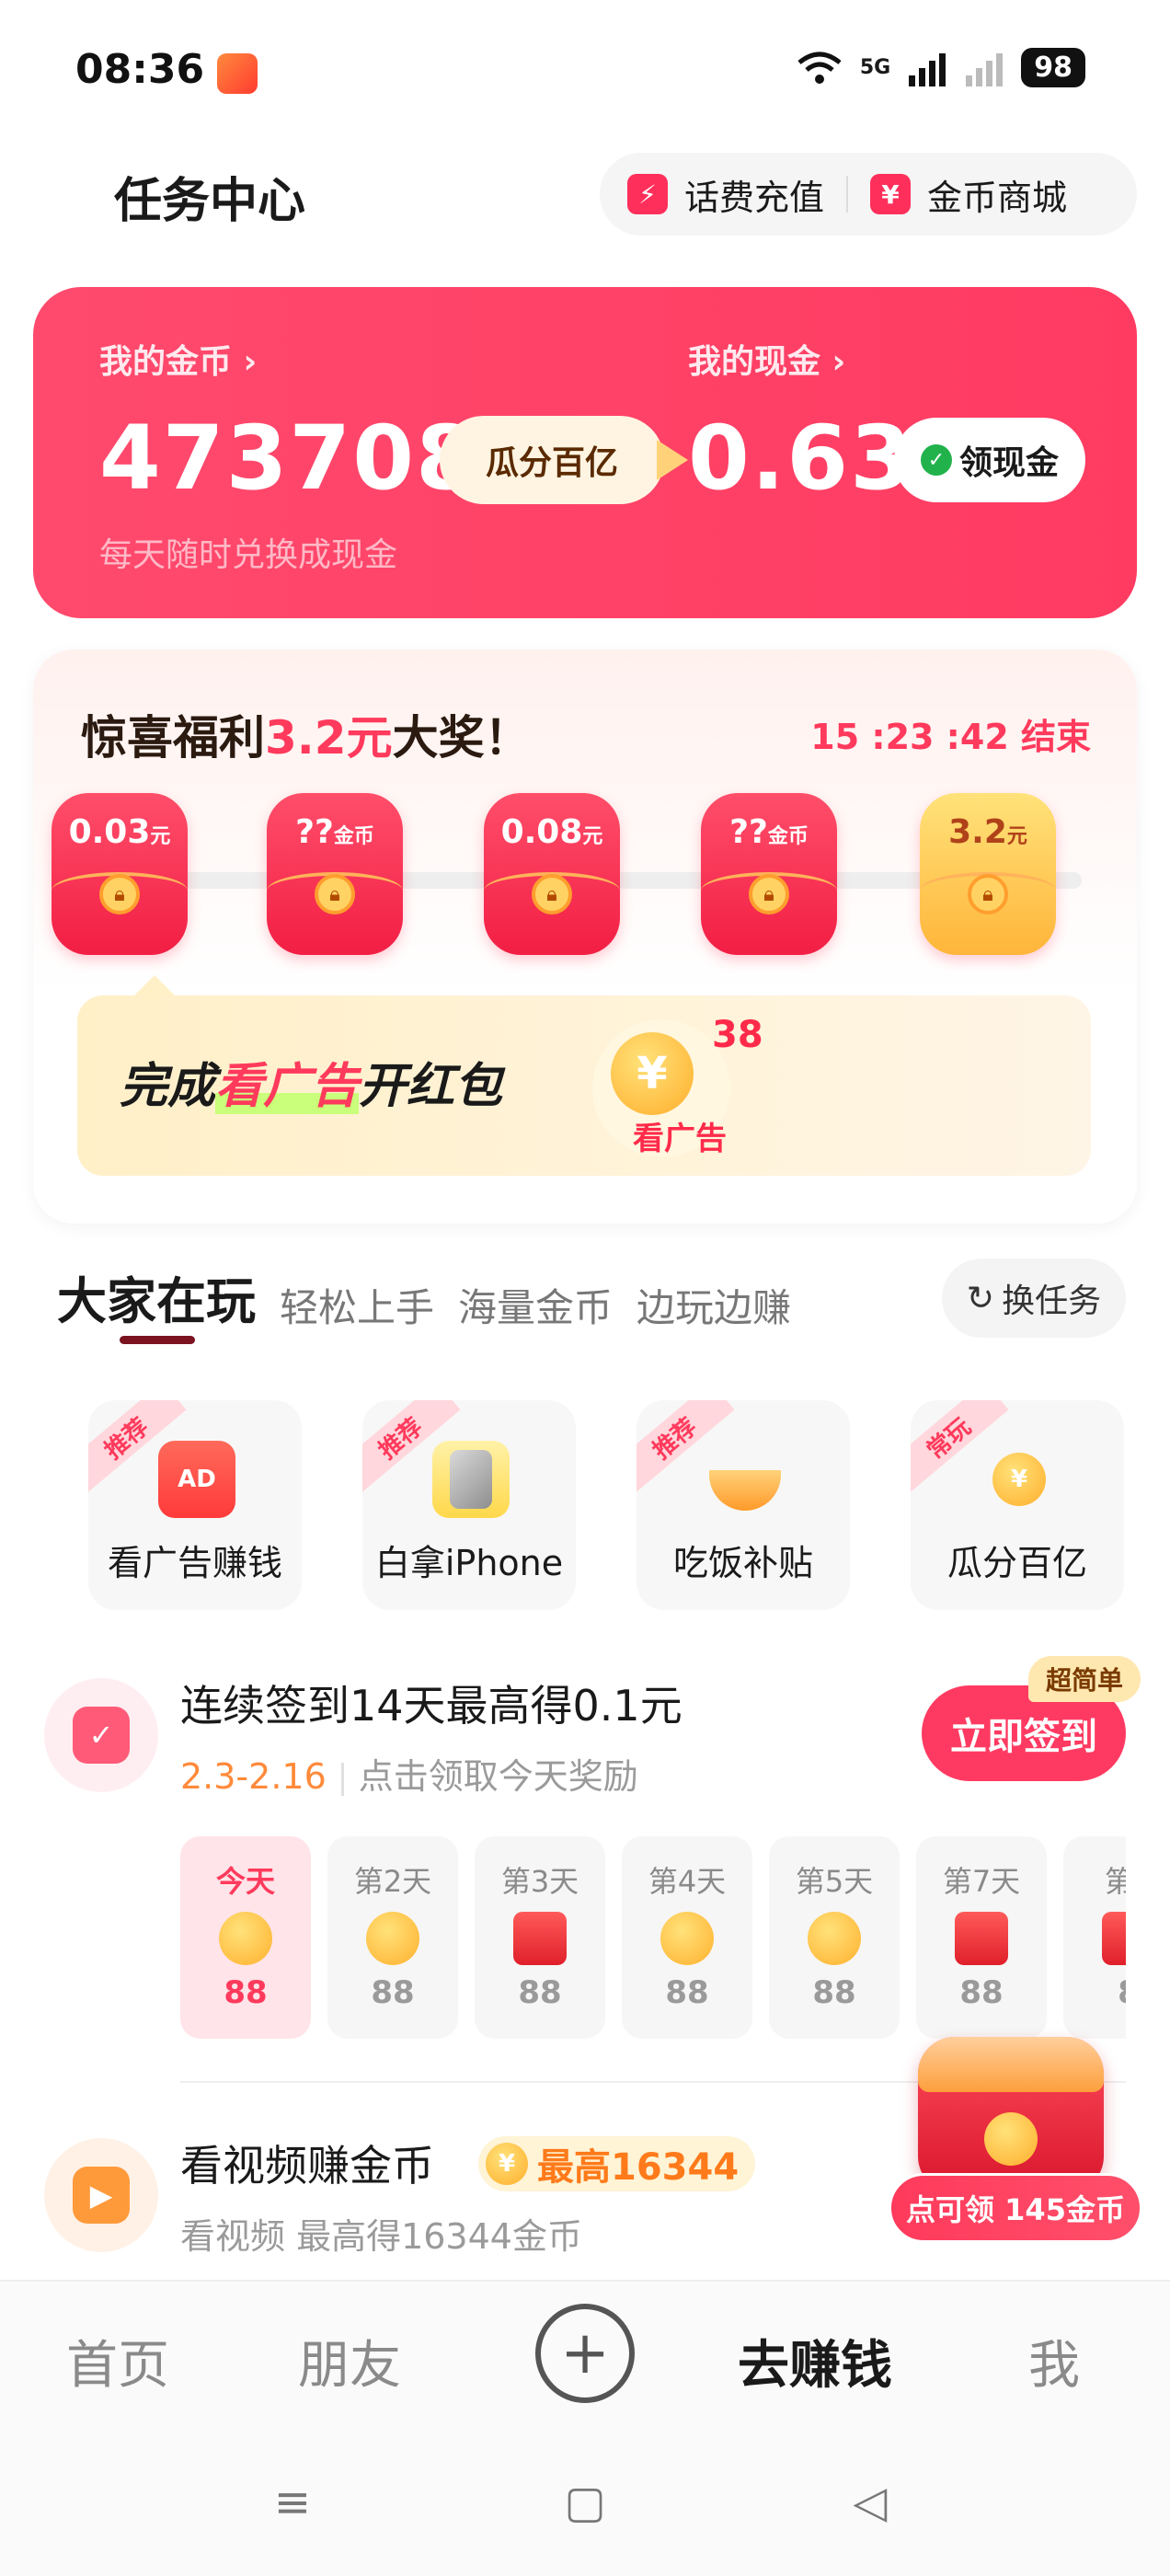 This screenshot has width=1170, height=2576. I want to click on checkin-day: 今天 88, so click(245, 1937).